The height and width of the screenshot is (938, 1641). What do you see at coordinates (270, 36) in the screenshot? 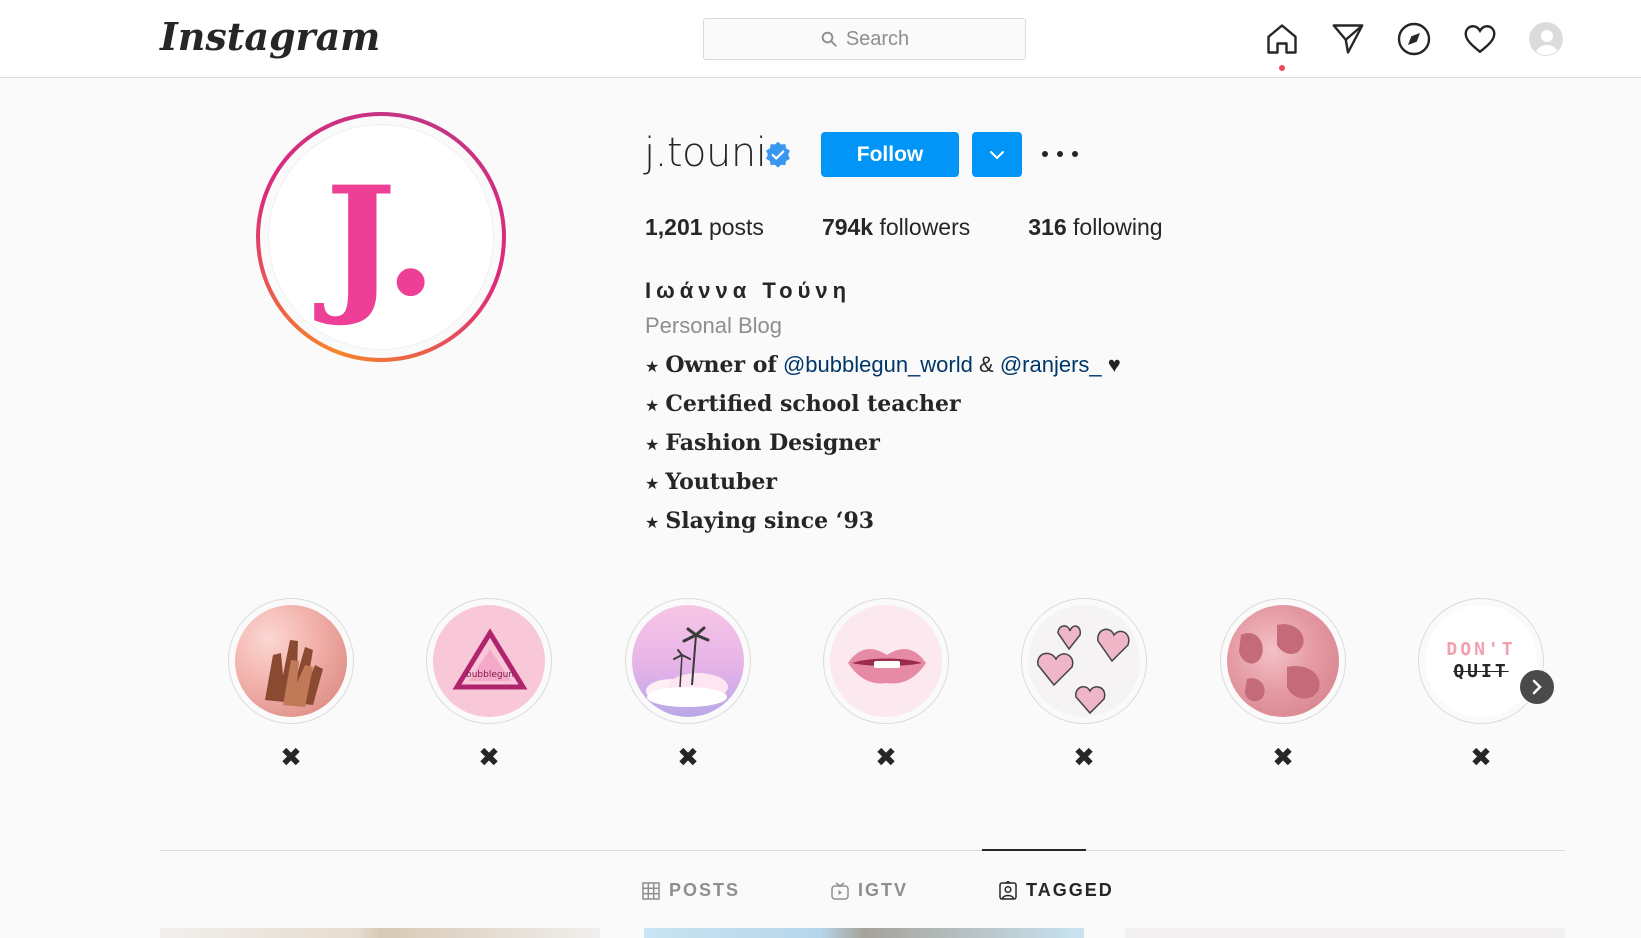
I see `instagram-logo: Instagram` at bounding box center [270, 36].